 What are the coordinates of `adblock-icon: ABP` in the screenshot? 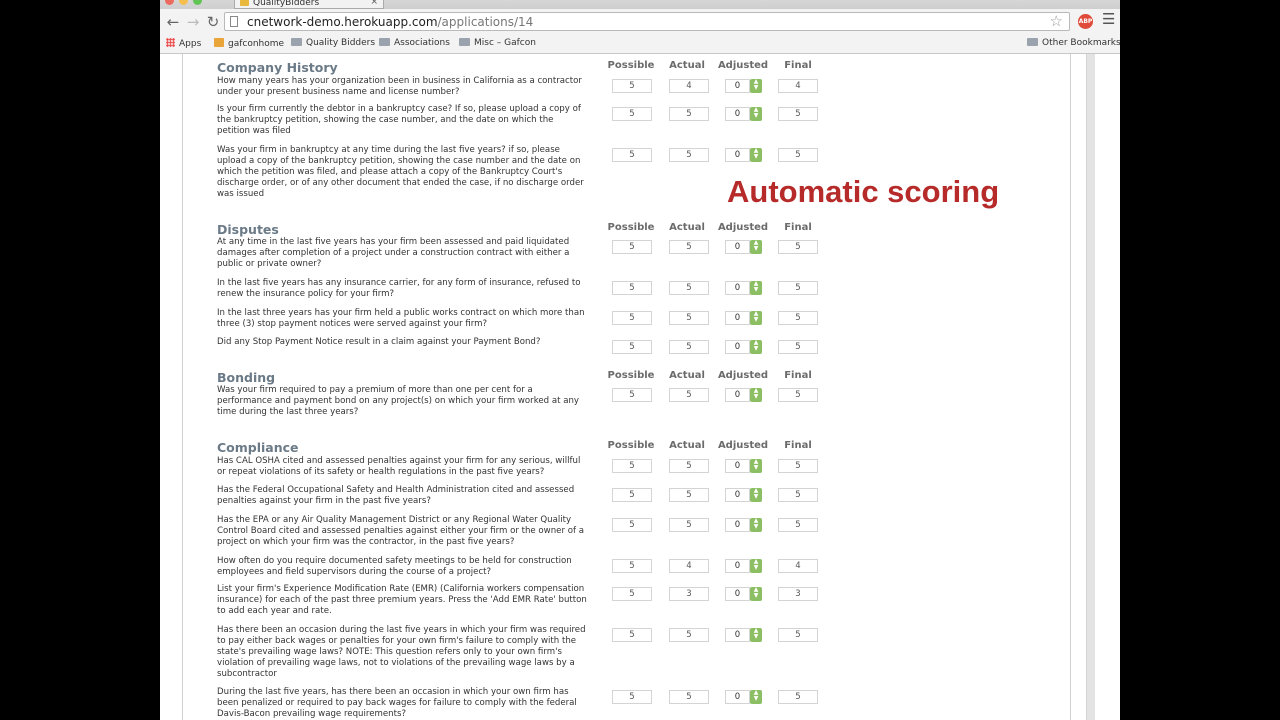 It's located at (1085, 21).